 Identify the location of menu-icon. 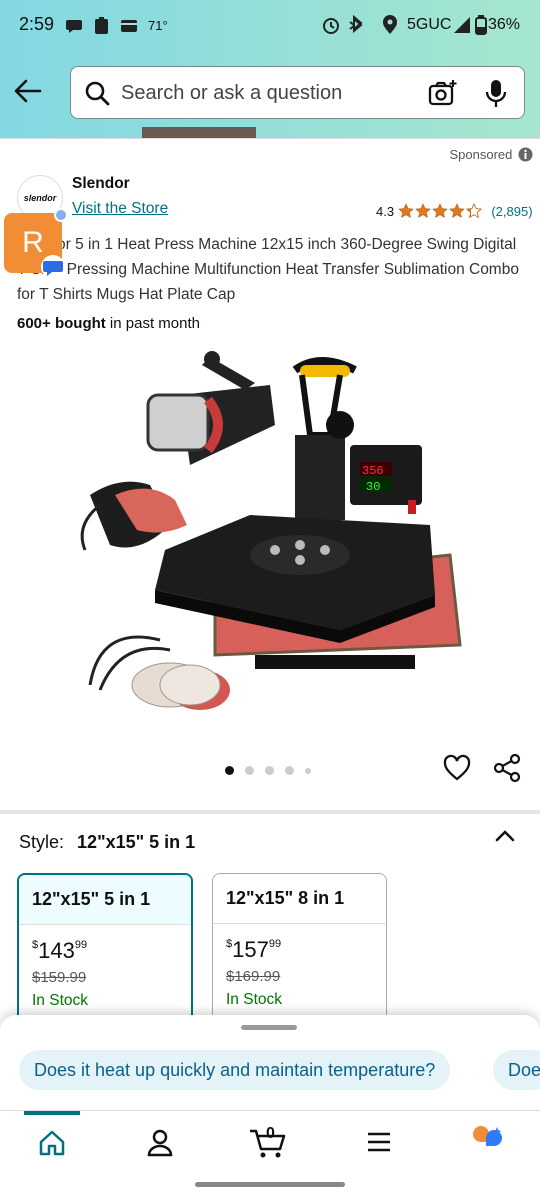
(379, 1142).